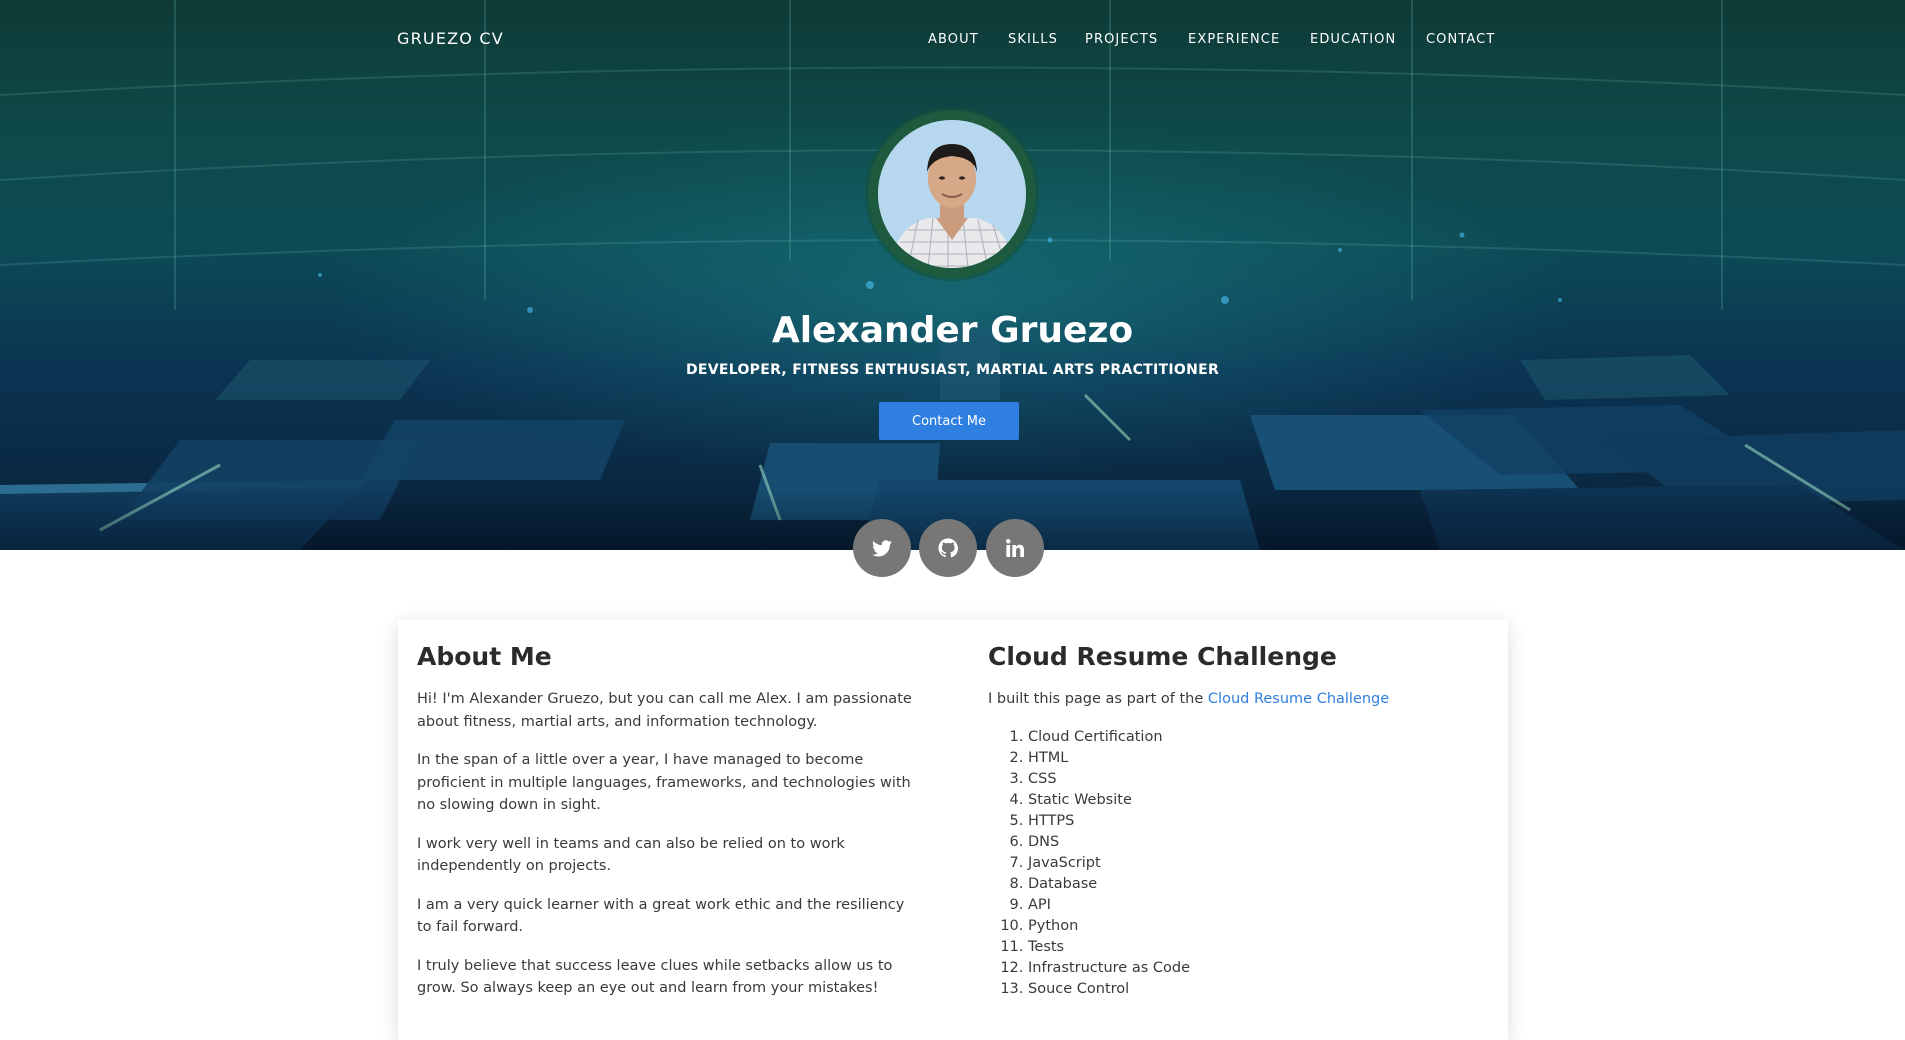 The height and width of the screenshot is (1040, 1905). I want to click on list-item: Souce Control, so click(1258, 989).